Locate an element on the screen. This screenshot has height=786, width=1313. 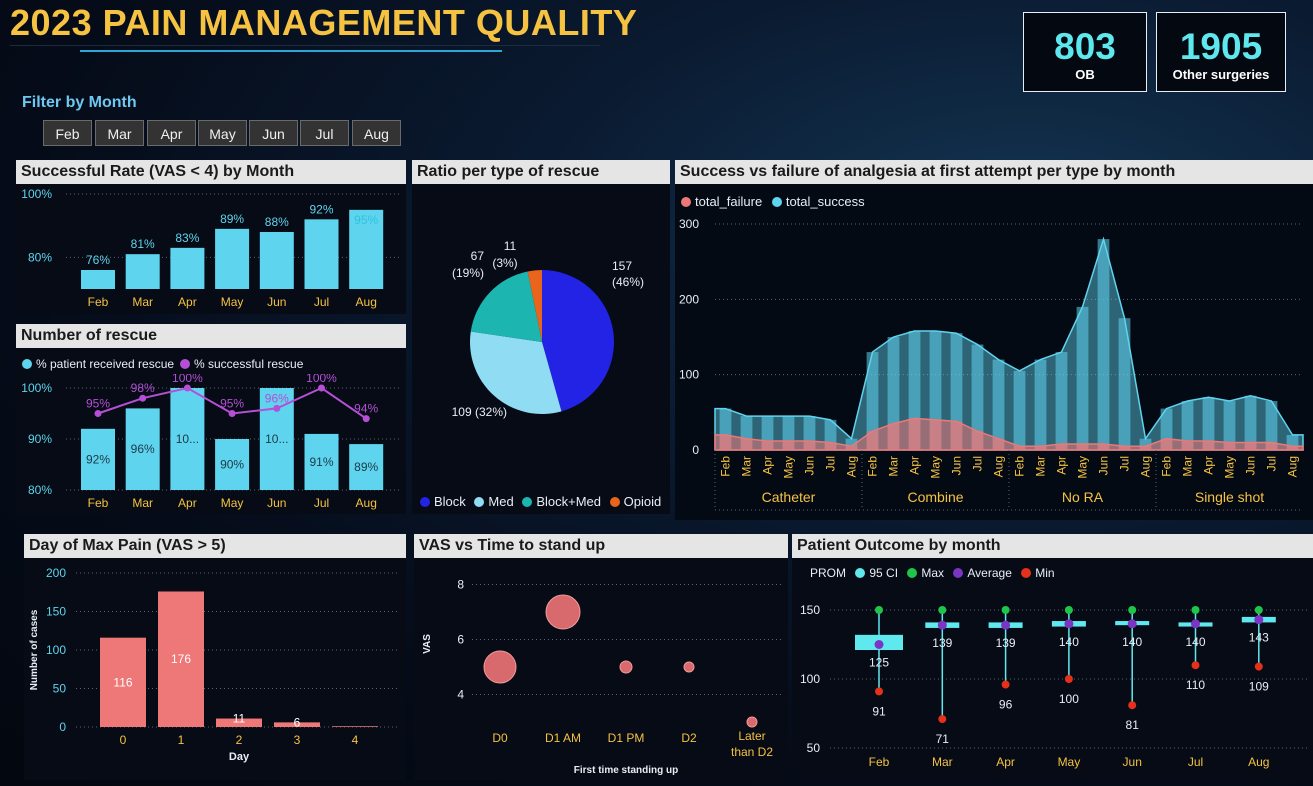
legend-label: 95 CI is located at coordinates (884, 573).